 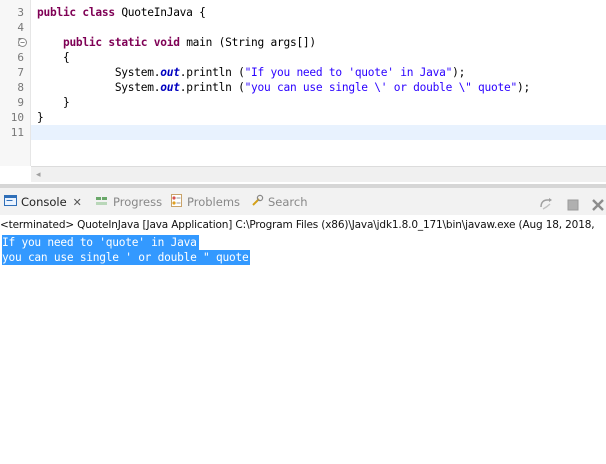 I want to click on fold-toggle-icon: −, so click(x=22, y=42).